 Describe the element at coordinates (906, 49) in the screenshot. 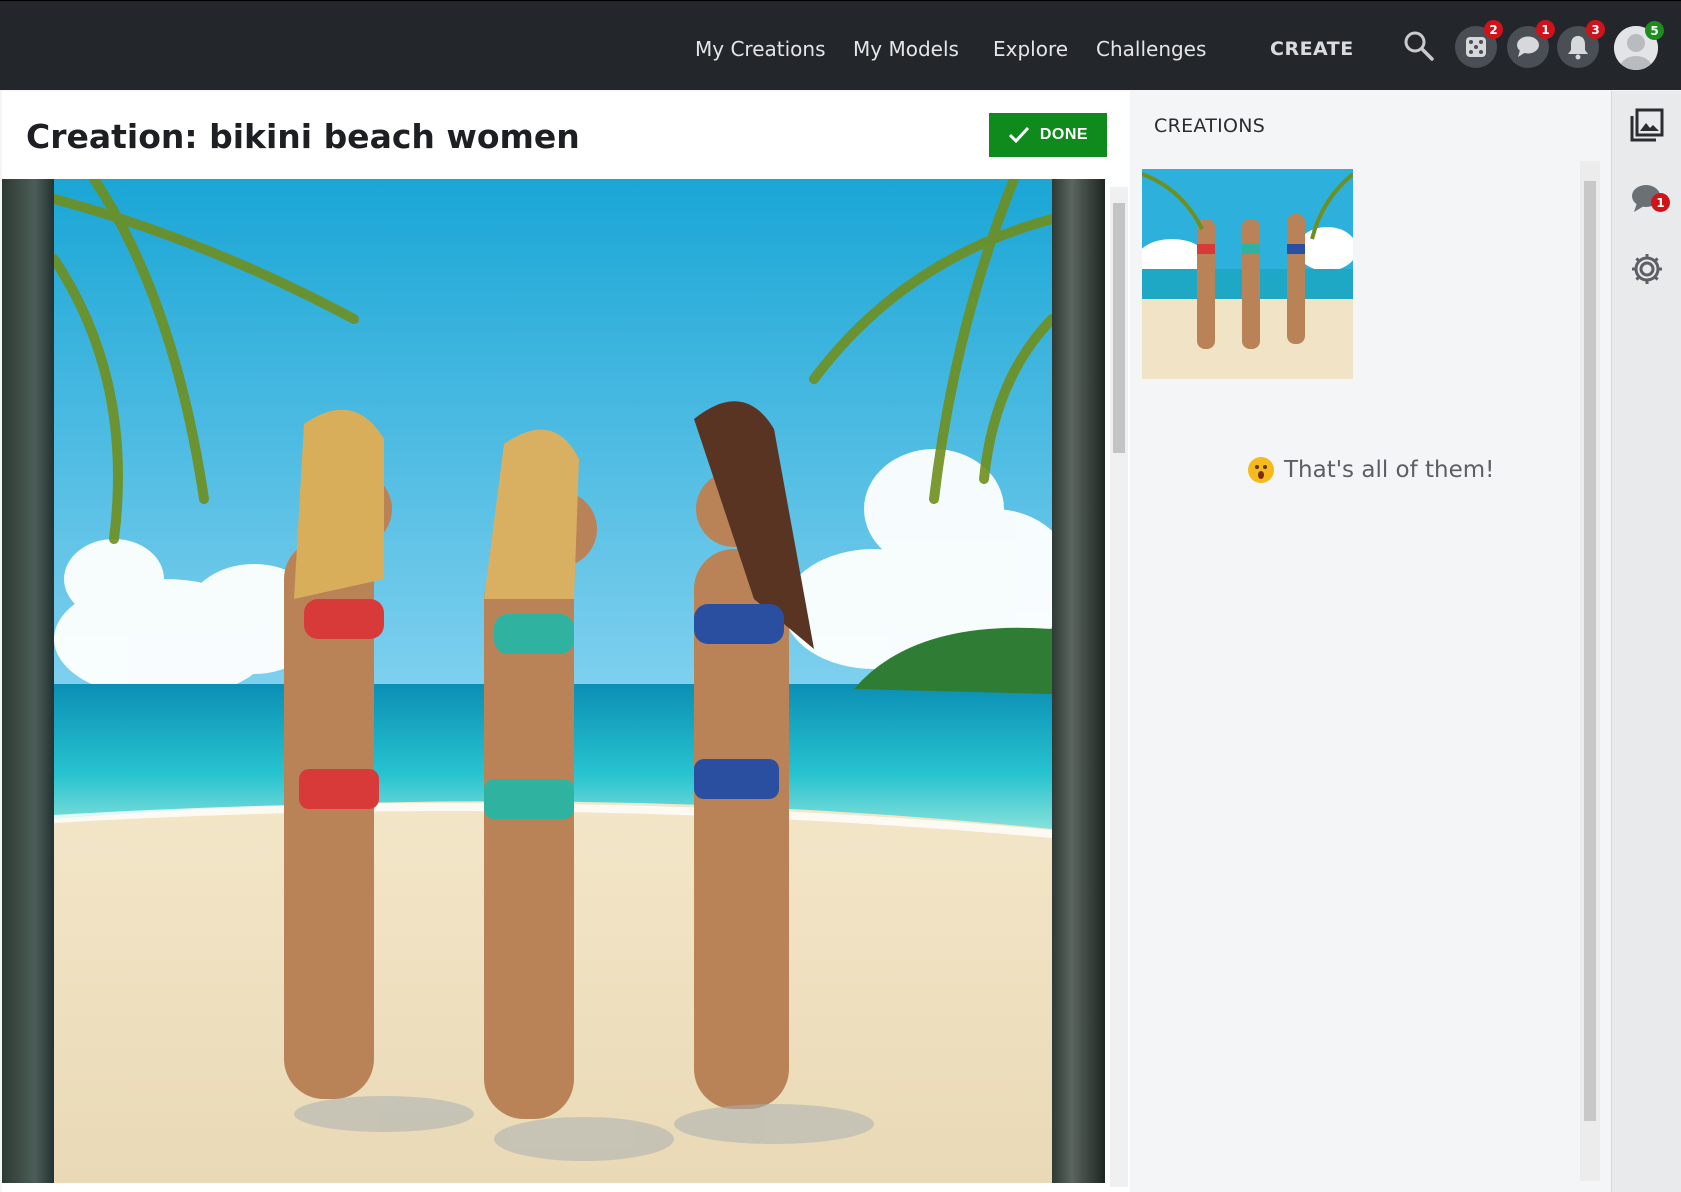

I see `nav-my-models: My Models` at that location.